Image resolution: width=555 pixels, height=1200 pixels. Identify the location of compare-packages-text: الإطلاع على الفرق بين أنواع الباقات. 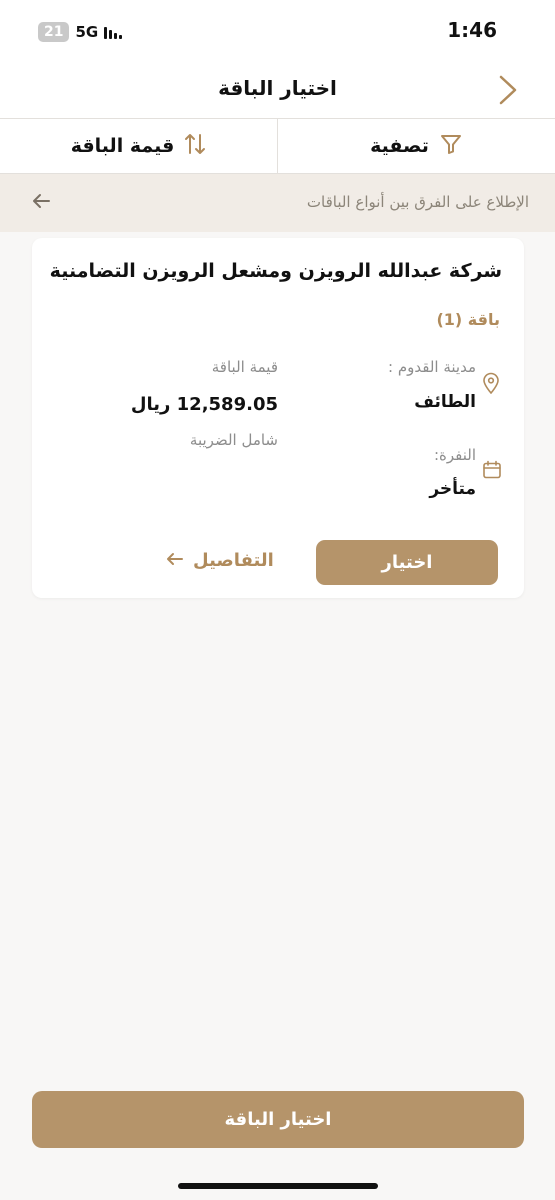
(417, 202).